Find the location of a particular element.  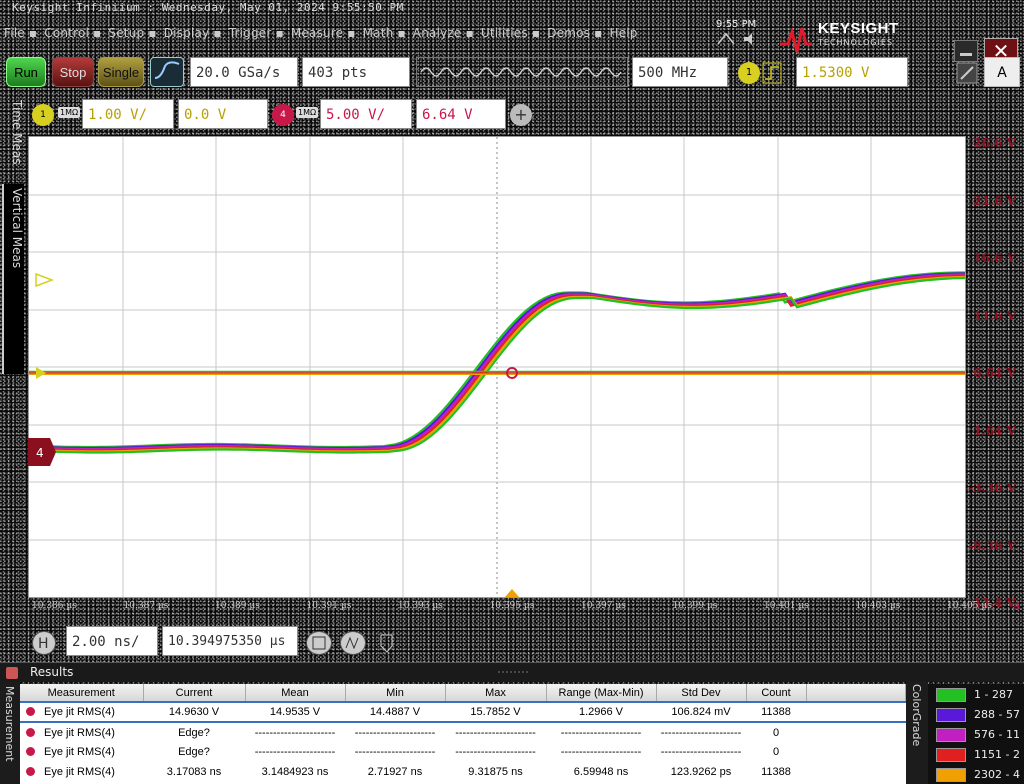

table-cell: Edge? is located at coordinates (194, 752).